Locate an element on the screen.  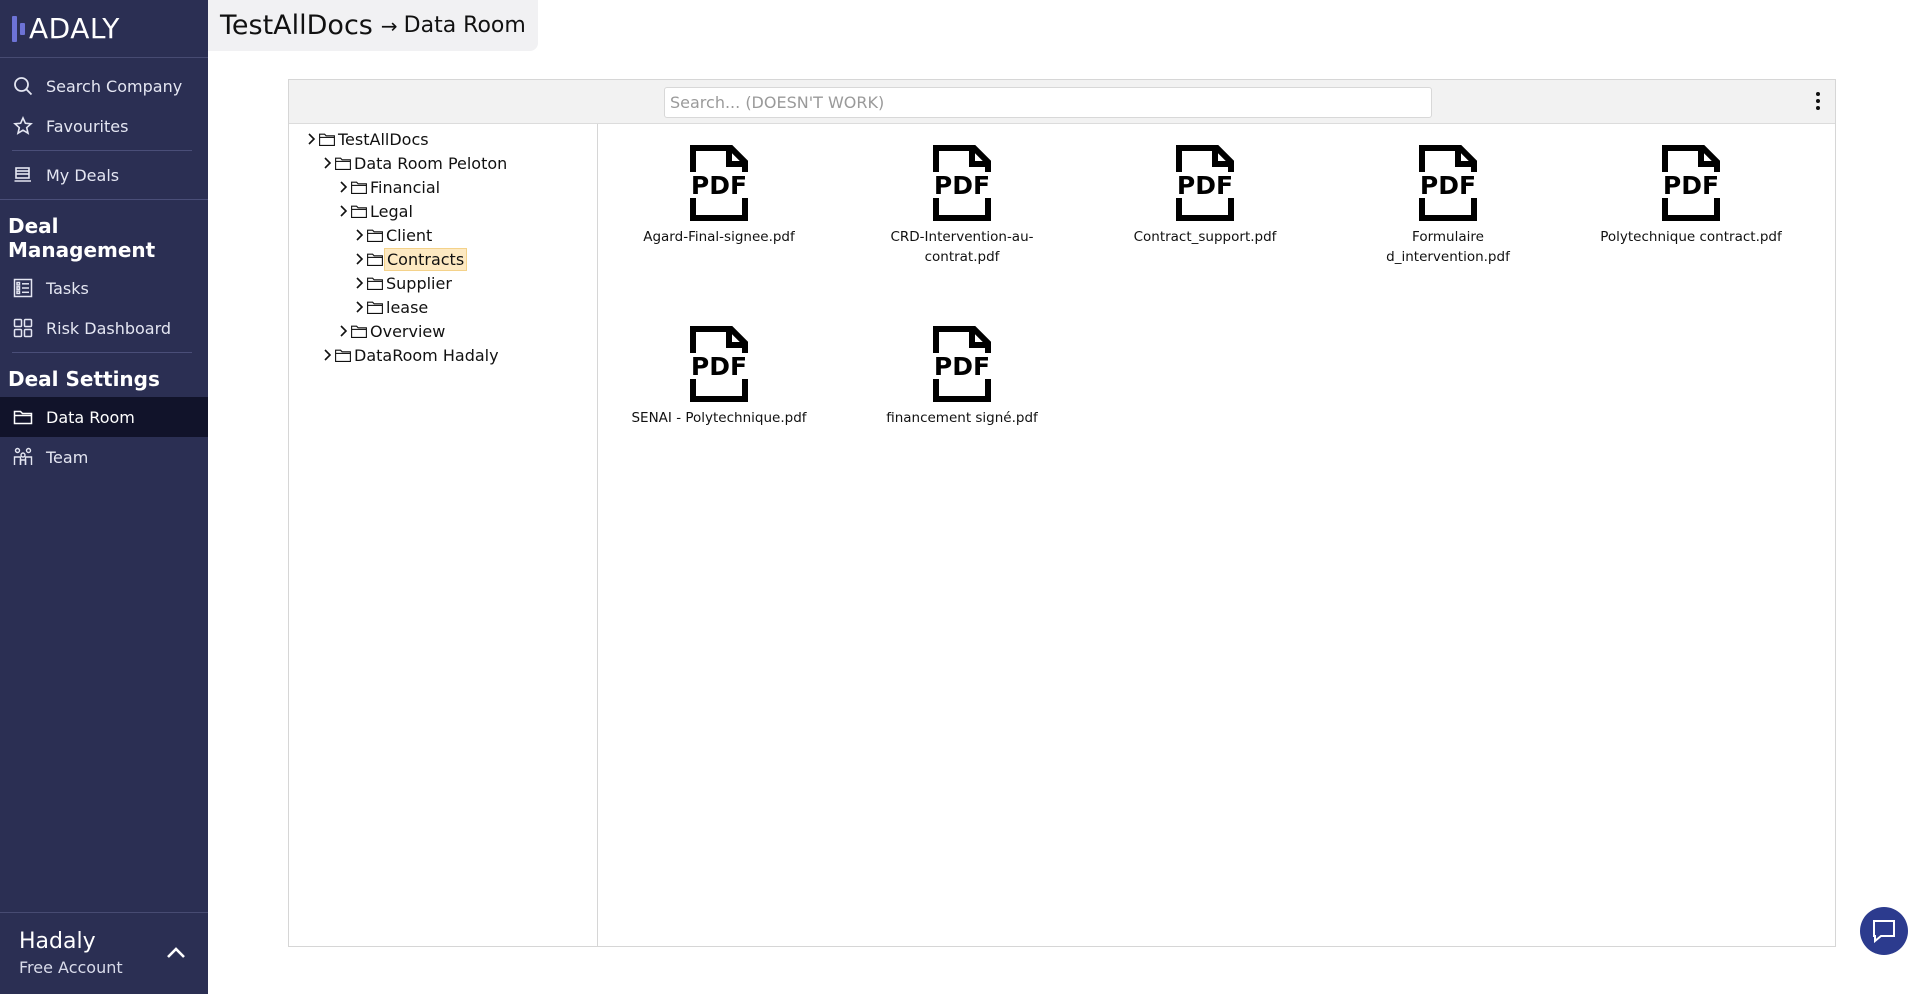
team-icon is located at coordinates (23, 456).